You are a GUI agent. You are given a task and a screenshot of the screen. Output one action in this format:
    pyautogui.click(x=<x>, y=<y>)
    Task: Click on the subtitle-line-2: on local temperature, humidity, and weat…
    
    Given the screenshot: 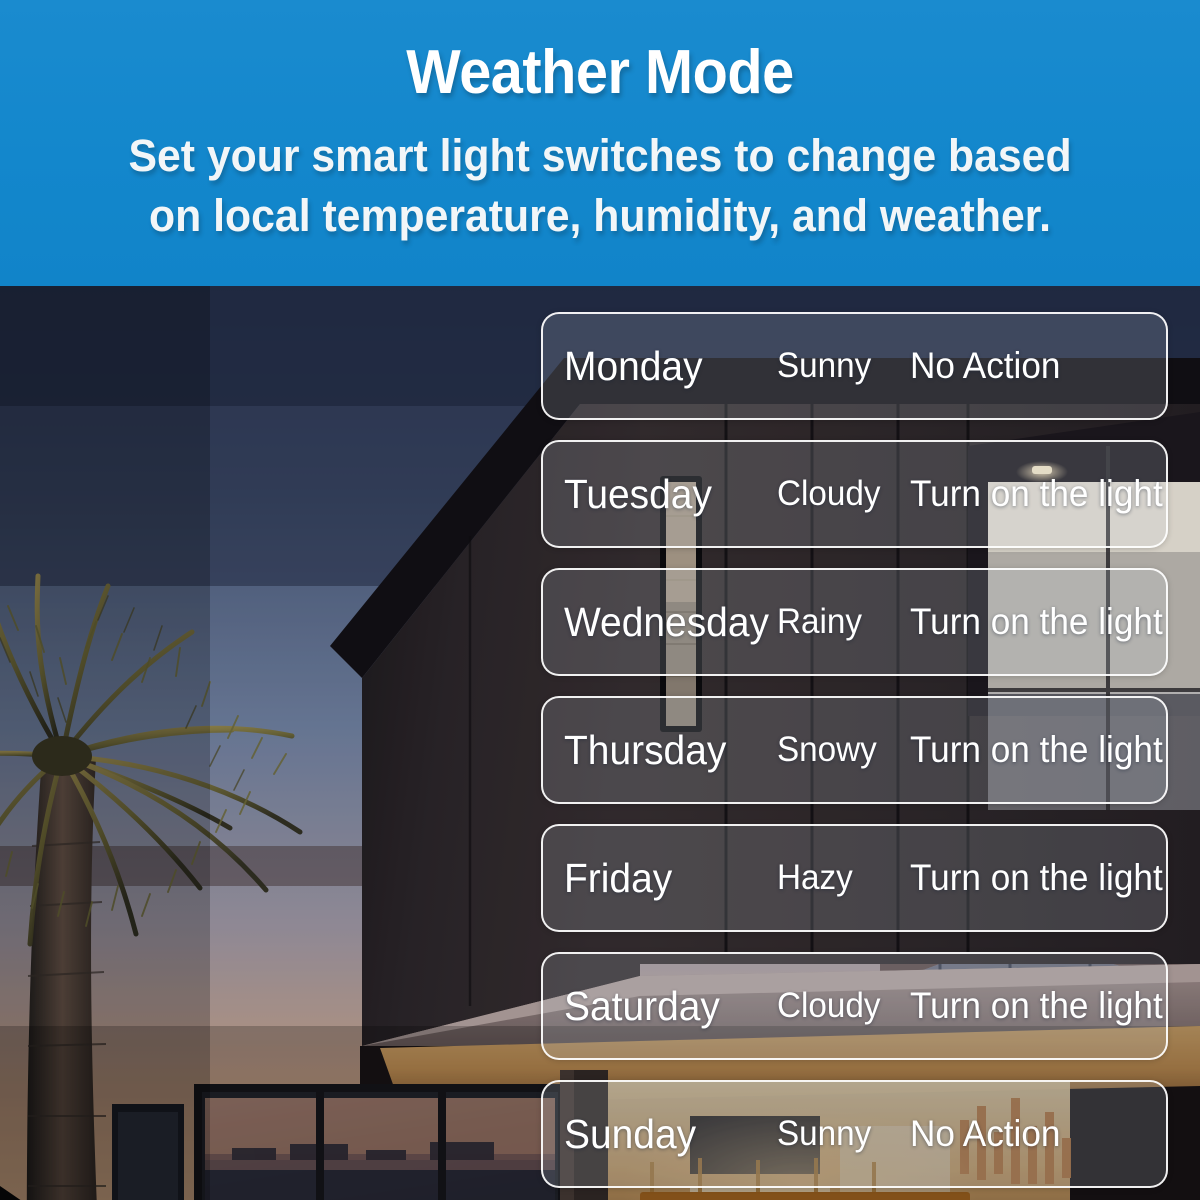 What is the action you would take?
    pyautogui.click(x=600, y=215)
    